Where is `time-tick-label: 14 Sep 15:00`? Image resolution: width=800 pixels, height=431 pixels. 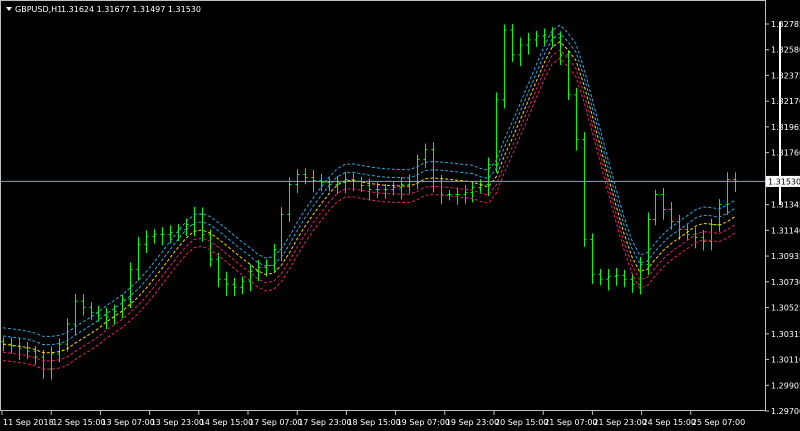
time-tick-label: 14 Sep 15:00 is located at coordinates (226, 422).